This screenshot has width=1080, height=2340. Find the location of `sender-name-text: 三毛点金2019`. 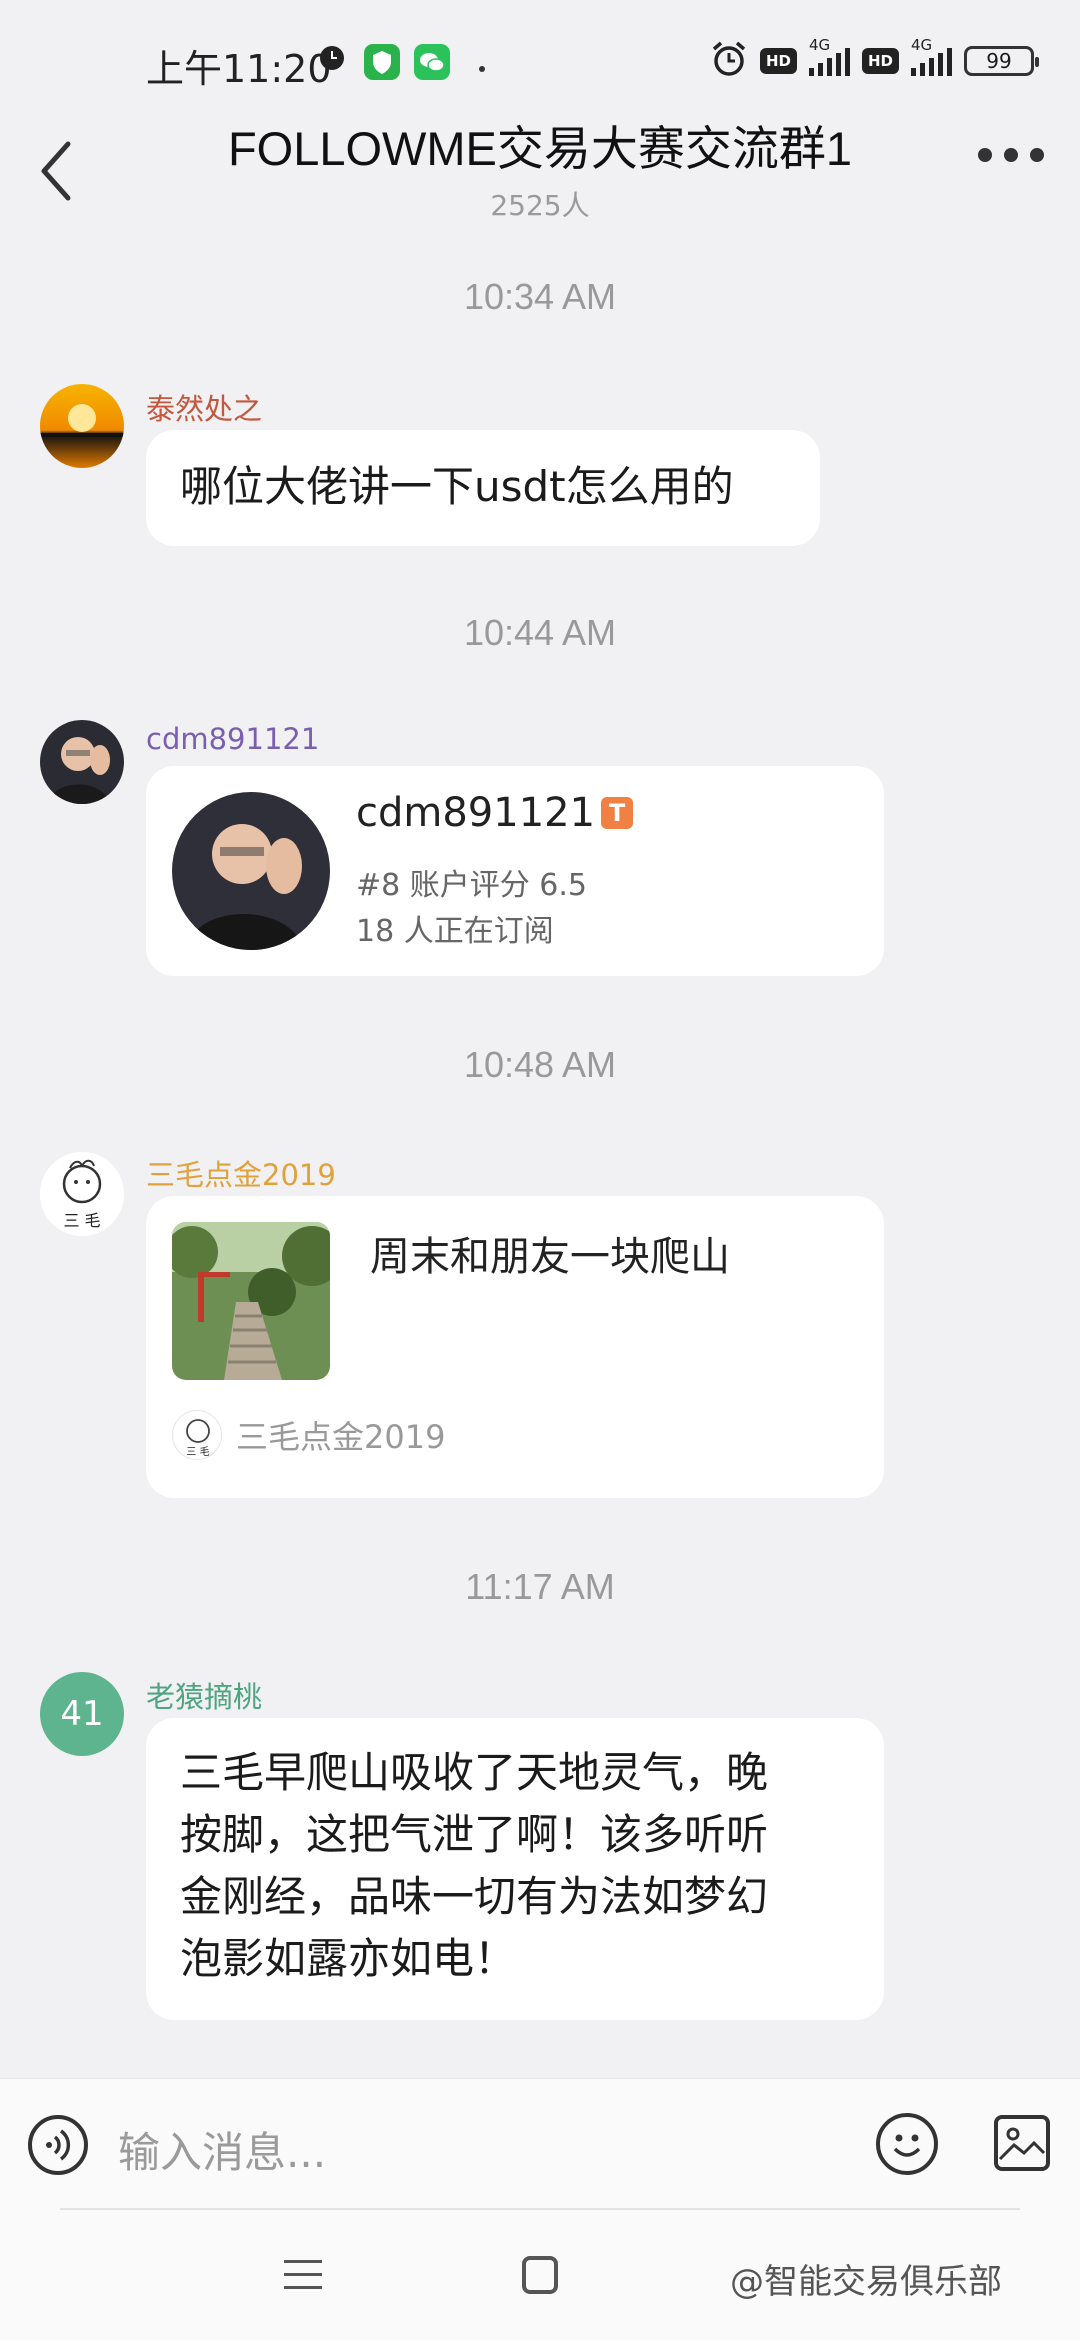

sender-name-text: 三毛点金2019 is located at coordinates (241, 1175).